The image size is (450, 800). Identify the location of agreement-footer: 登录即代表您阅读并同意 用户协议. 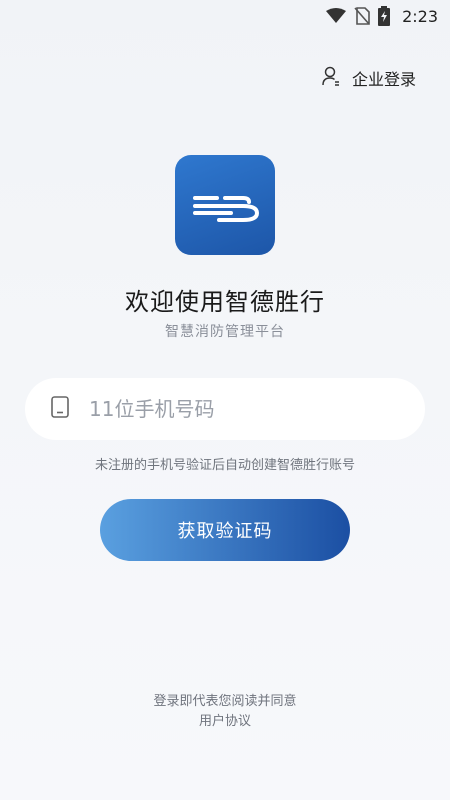
(225, 712).